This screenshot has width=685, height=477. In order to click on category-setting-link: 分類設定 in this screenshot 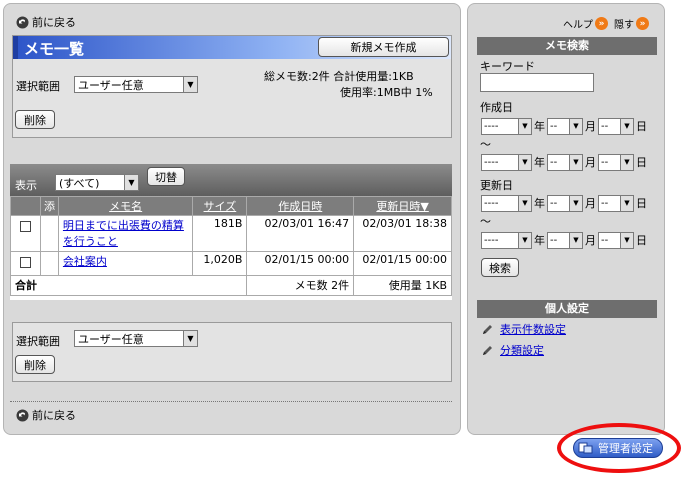, I will do `click(512, 350)`.